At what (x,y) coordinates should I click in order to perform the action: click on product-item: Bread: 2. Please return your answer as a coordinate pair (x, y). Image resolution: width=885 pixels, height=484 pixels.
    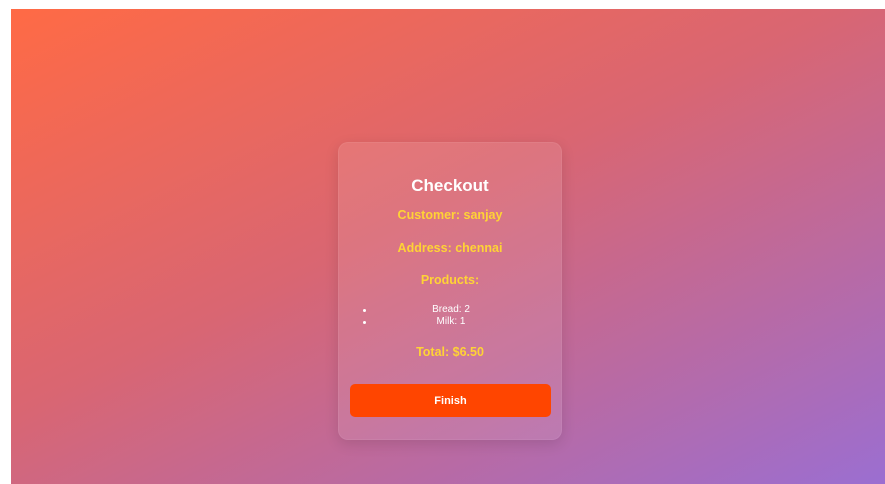
    Looking at the image, I should click on (451, 310).